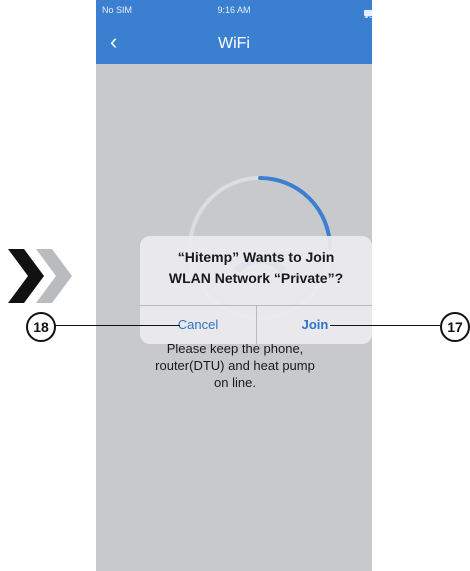 This screenshot has height=571, width=470. I want to click on clock-label: 9:16 AM, so click(234, 10).